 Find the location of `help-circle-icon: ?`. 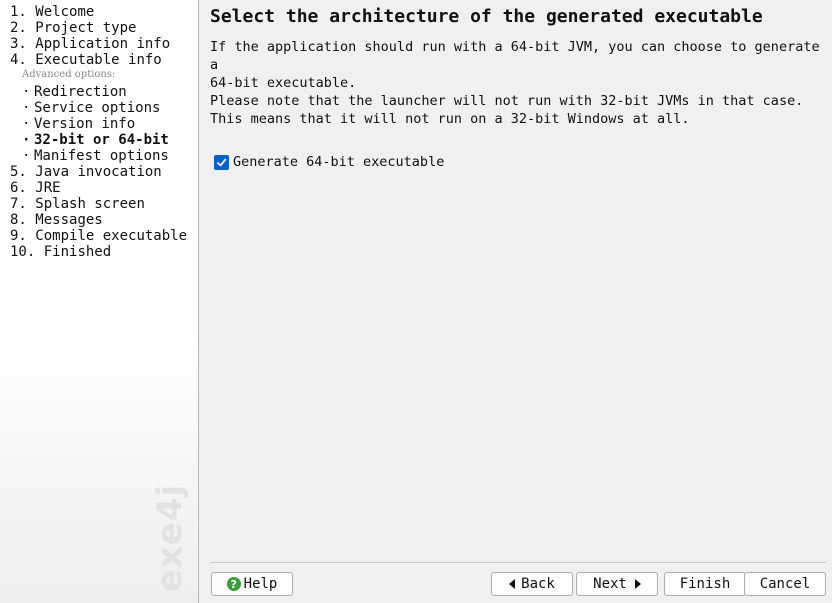

help-circle-icon: ? is located at coordinates (233, 584).